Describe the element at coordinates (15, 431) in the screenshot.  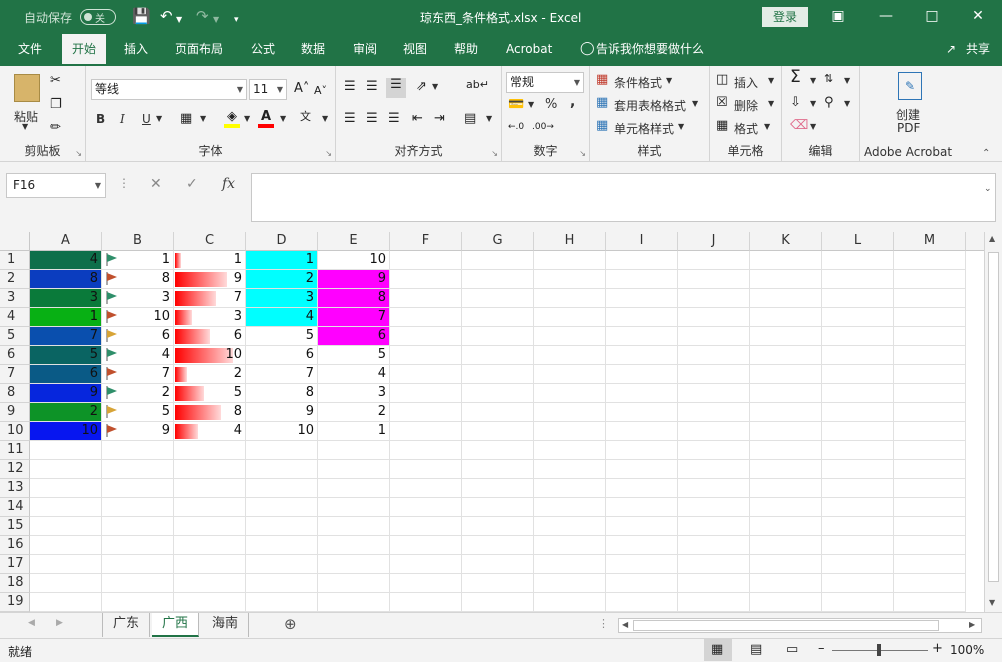
I see `row-header-10: 10` at that location.